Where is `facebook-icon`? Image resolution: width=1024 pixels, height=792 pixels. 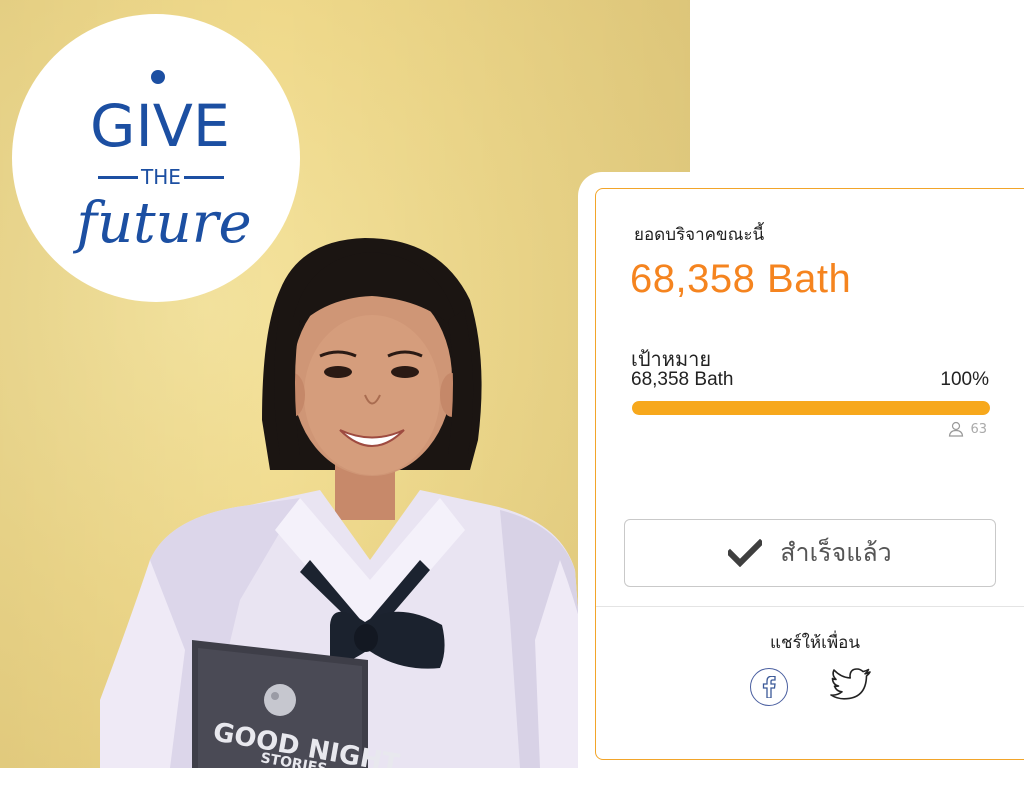 facebook-icon is located at coordinates (769, 687).